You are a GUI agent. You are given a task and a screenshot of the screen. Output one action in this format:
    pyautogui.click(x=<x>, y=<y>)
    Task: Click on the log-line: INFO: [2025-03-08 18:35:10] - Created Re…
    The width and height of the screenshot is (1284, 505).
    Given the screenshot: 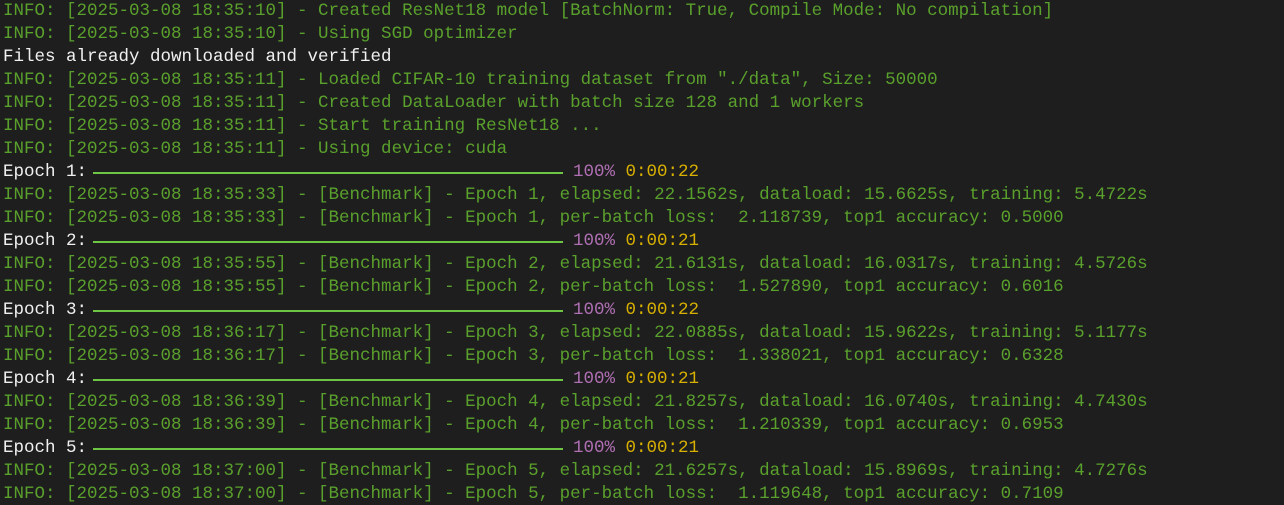 What is the action you would take?
    pyautogui.click(x=528, y=11)
    